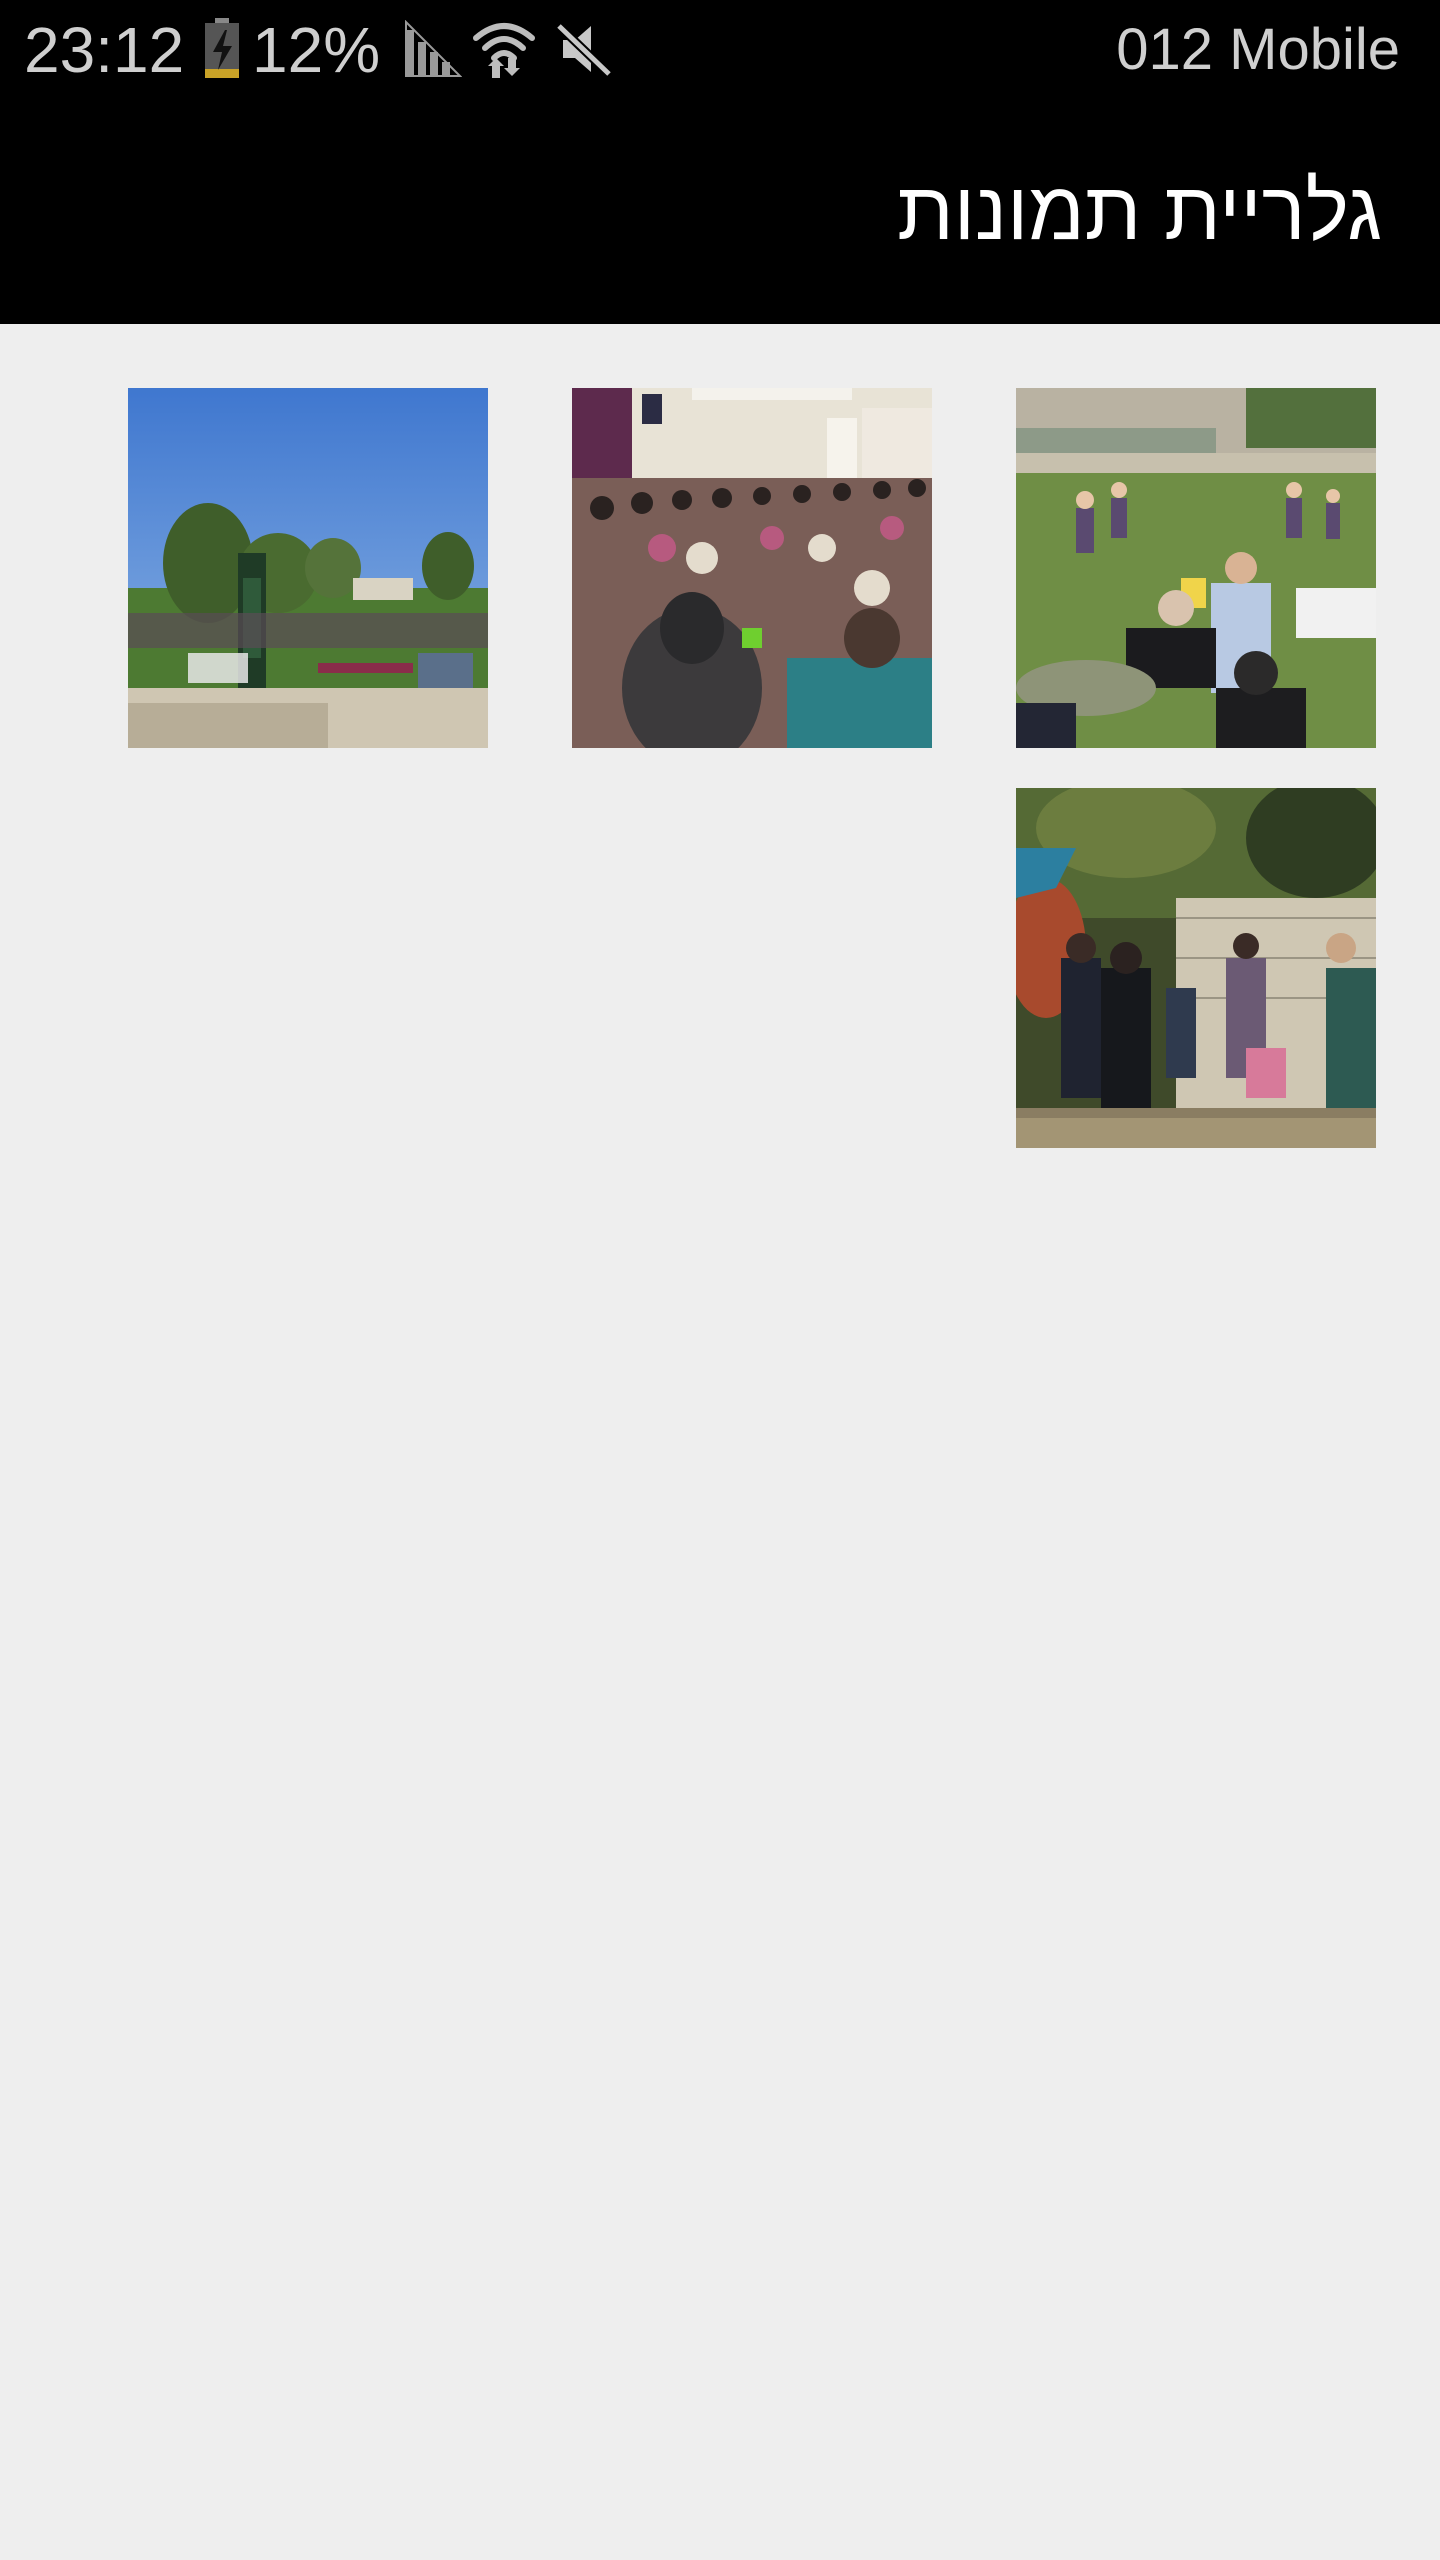  What do you see at coordinates (584, 50) in the screenshot?
I see `mute-icon` at bounding box center [584, 50].